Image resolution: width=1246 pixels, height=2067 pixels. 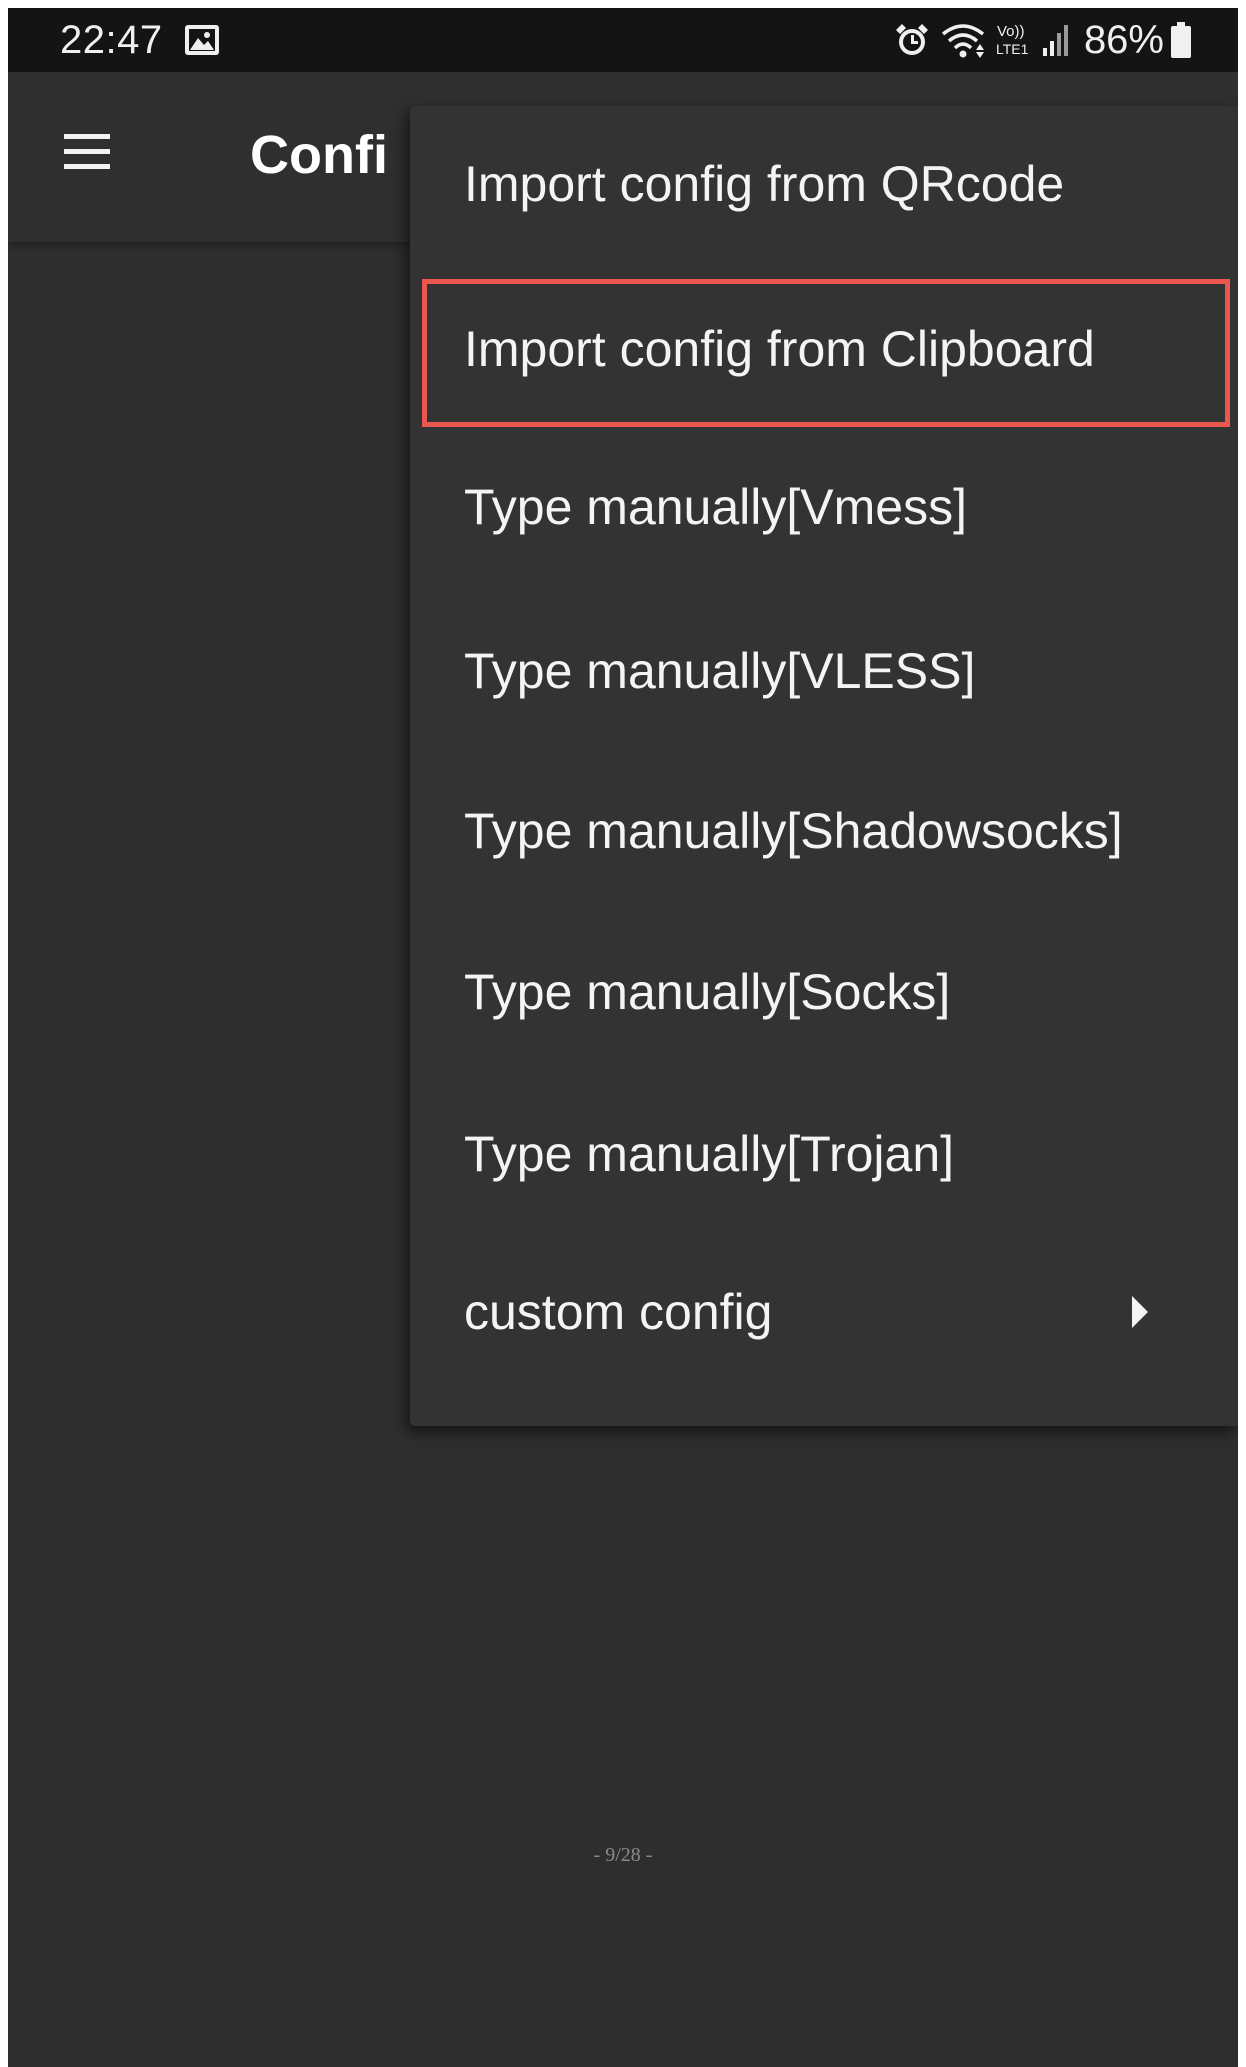 What do you see at coordinates (707, 992) in the screenshot?
I see `menu-item-label: Type manually[Socks]` at bounding box center [707, 992].